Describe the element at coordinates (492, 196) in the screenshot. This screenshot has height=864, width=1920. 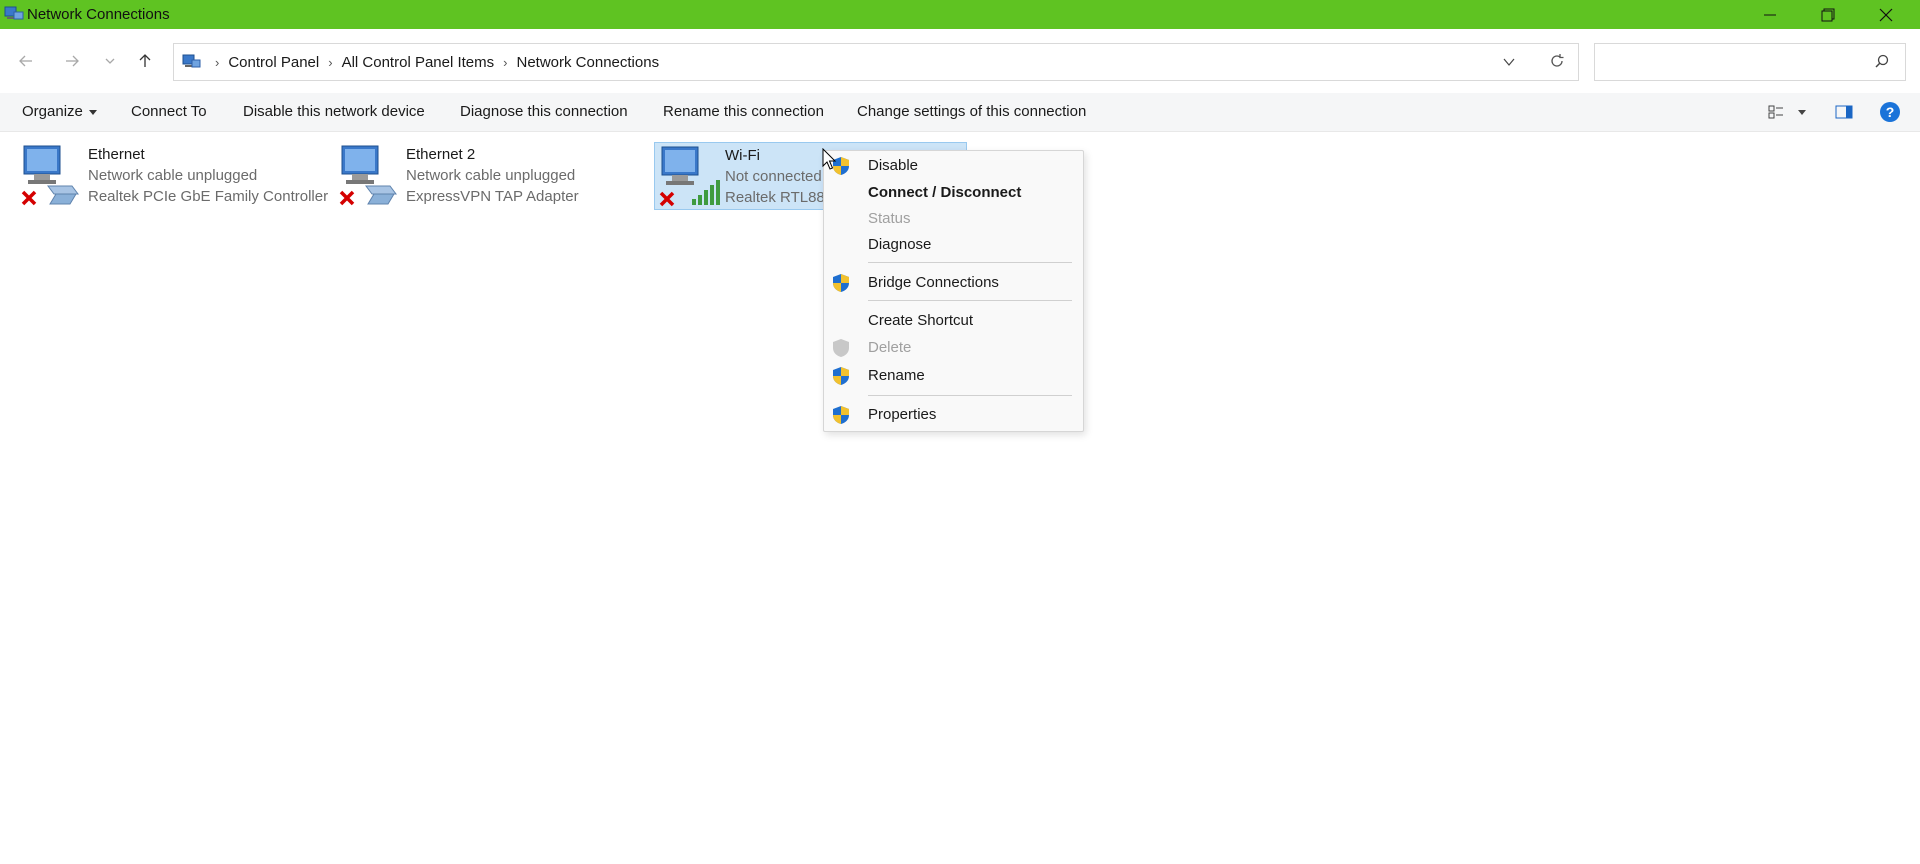
I see `connection-device: ExpressVPN TAP Adapter` at that location.